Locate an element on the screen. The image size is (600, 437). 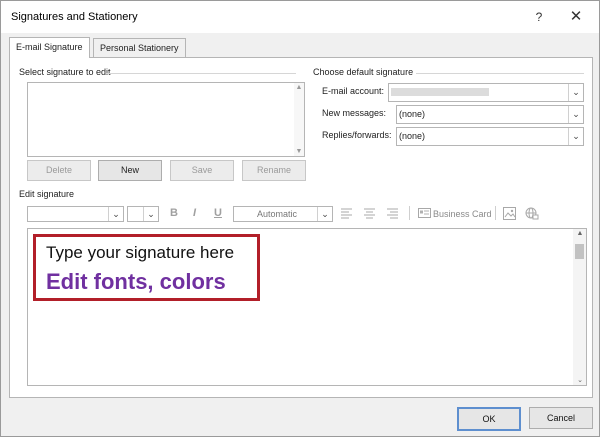
signature-list: ▲ ▼ is located at coordinates (166, 119).